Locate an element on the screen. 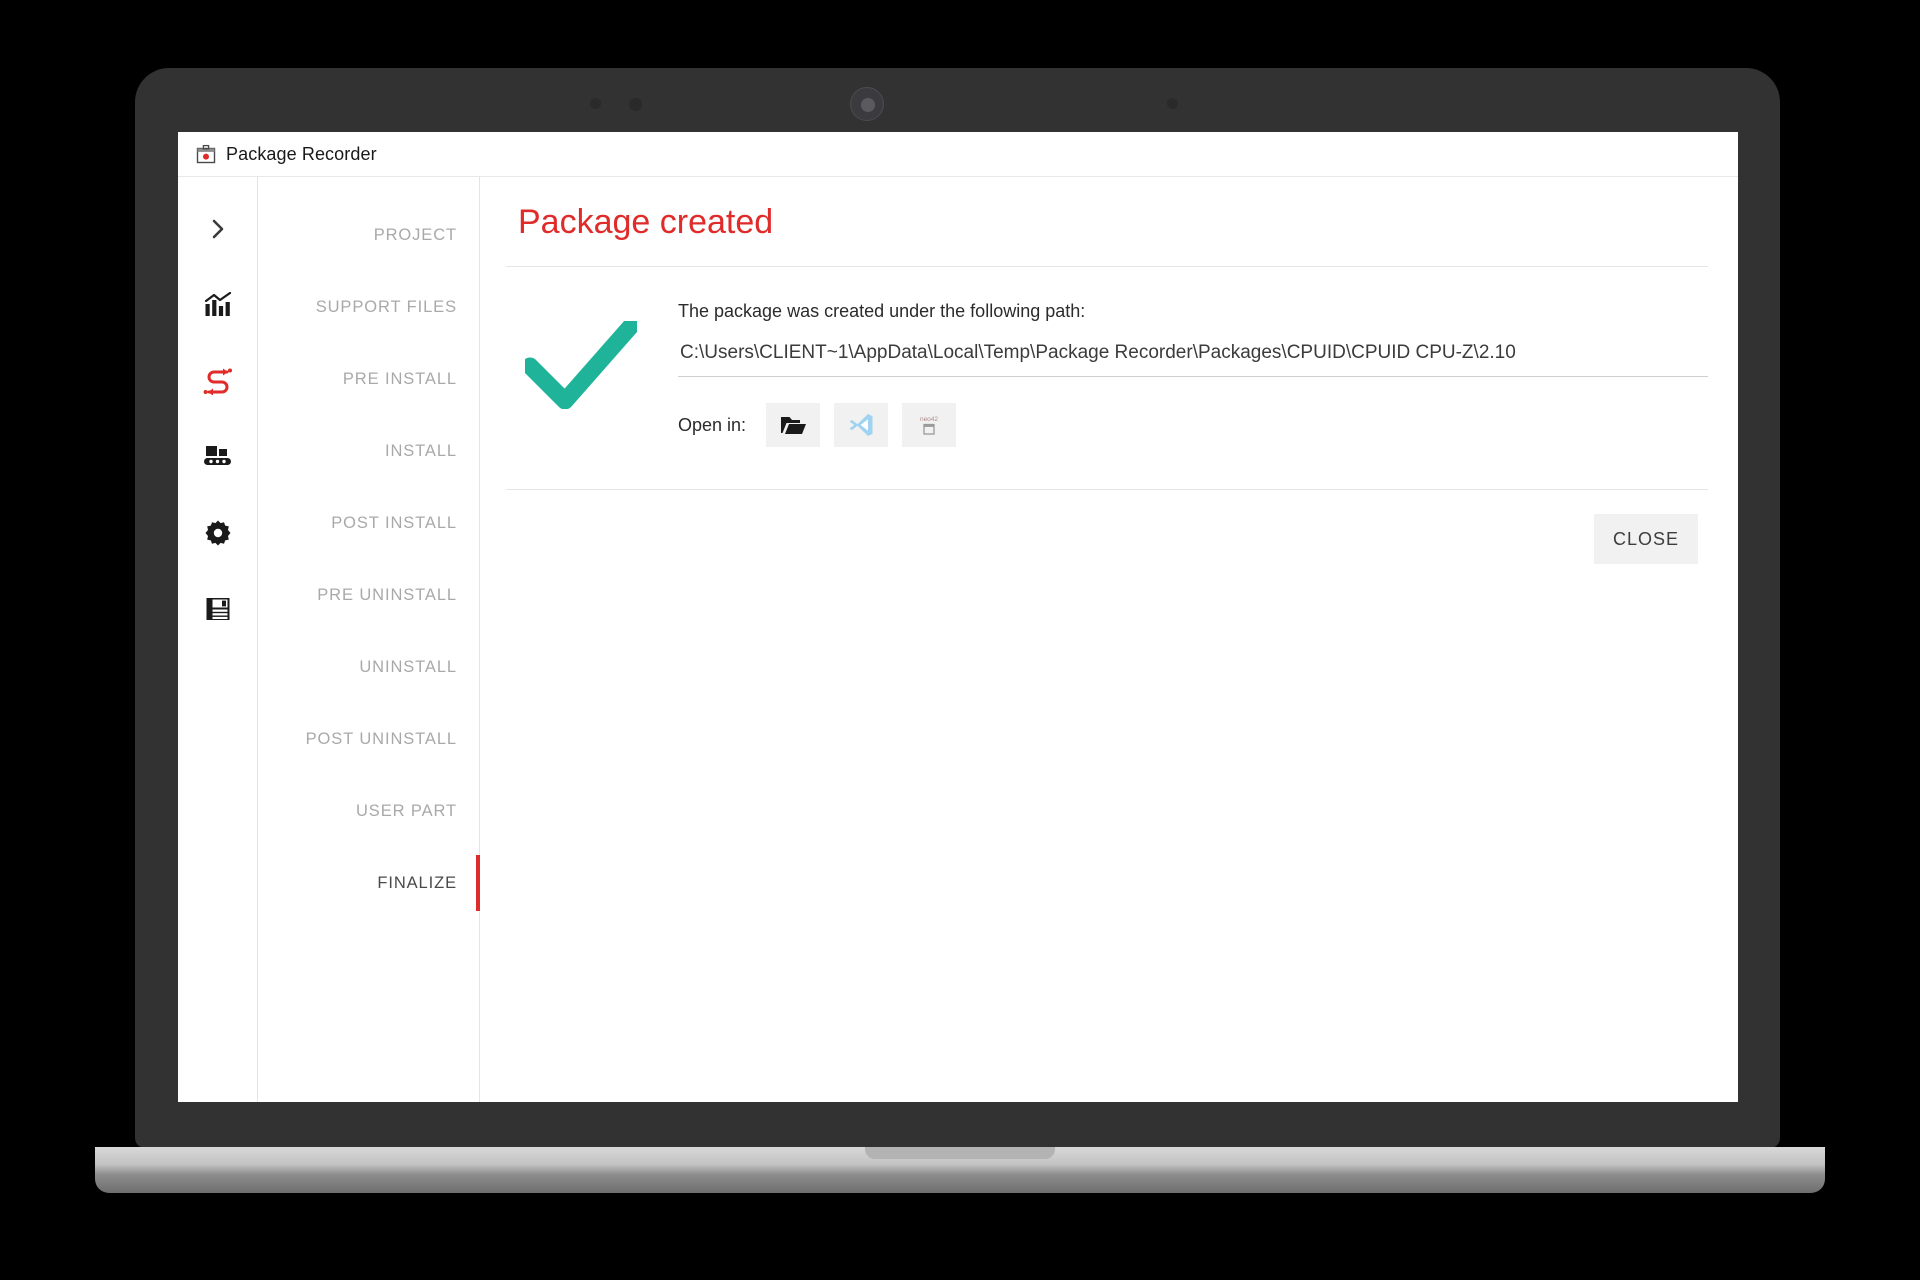 Image resolution: width=1920 pixels, height=1280 pixels. open-in-row: Open in: neo42 is located at coordinates (1193, 412).